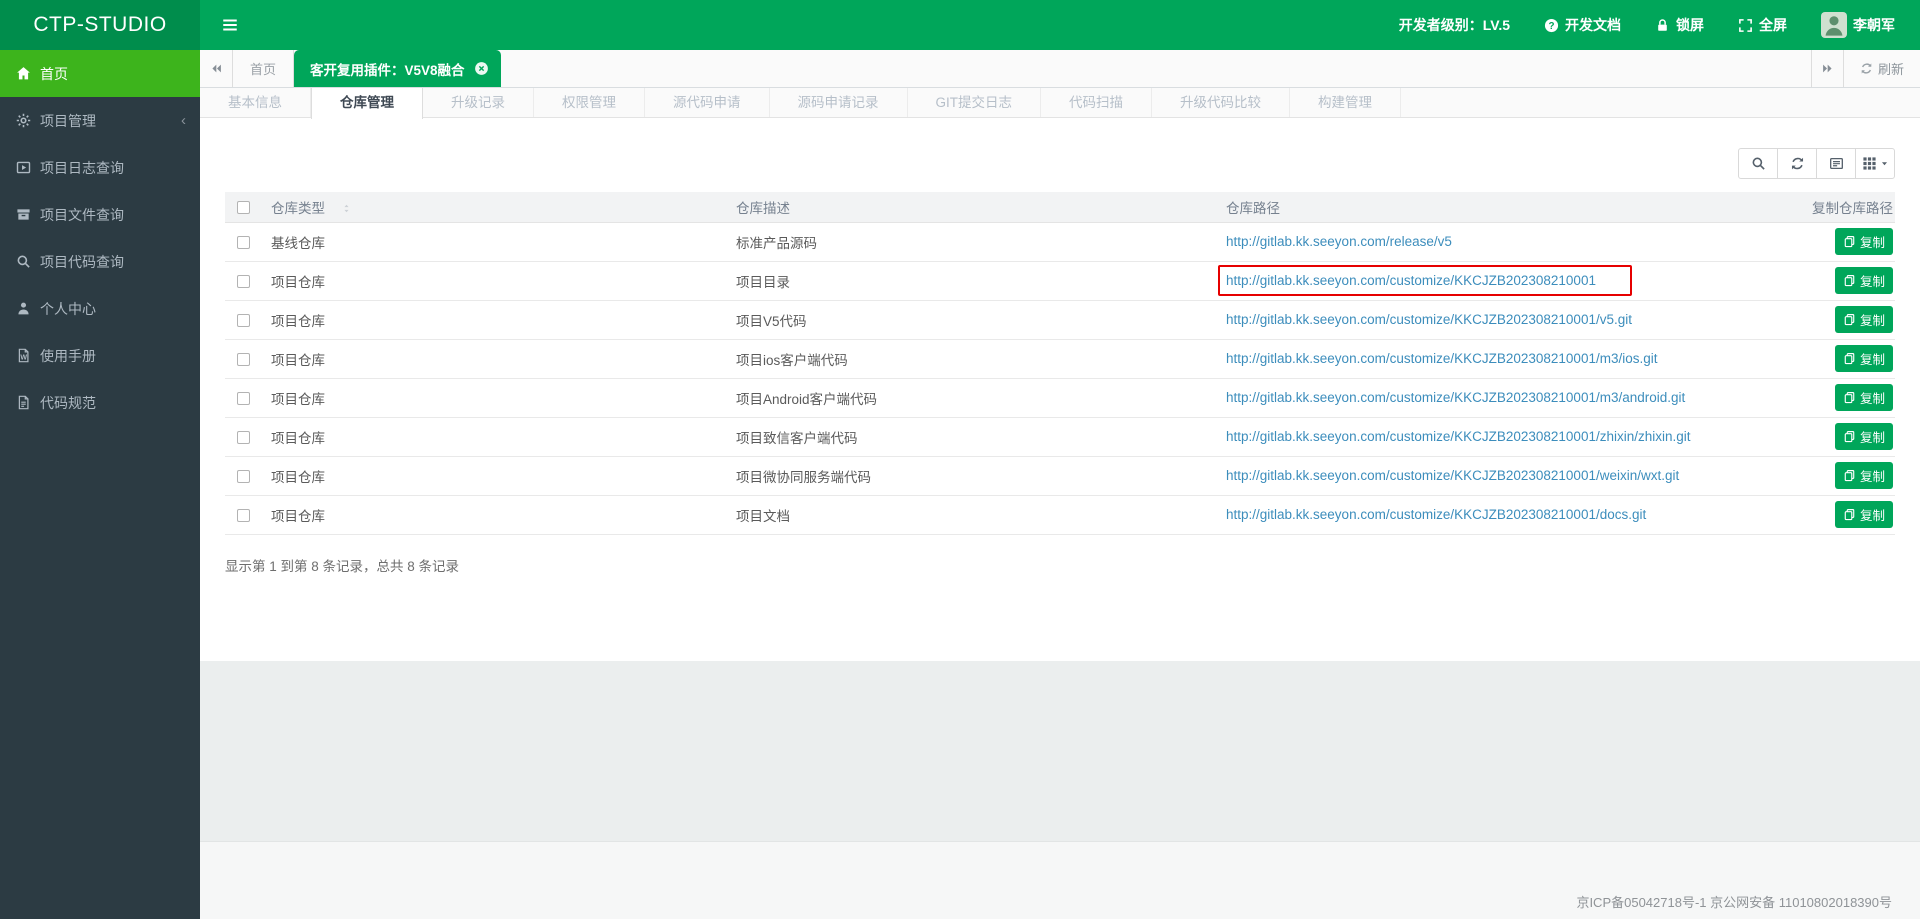  What do you see at coordinates (100, 73) in the screenshot?
I see `sidebar-item-home: 首页` at bounding box center [100, 73].